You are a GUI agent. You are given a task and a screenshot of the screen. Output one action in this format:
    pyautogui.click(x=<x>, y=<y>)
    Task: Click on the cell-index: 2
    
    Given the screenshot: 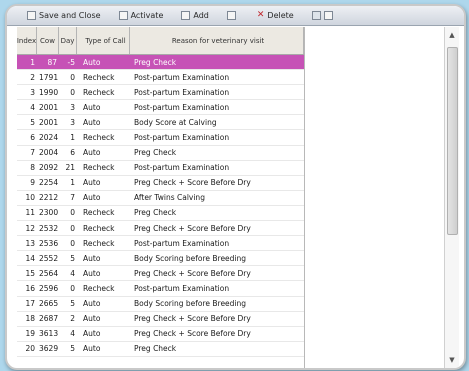 What is the action you would take?
    pyautogui.click(x=32, y=77)
    